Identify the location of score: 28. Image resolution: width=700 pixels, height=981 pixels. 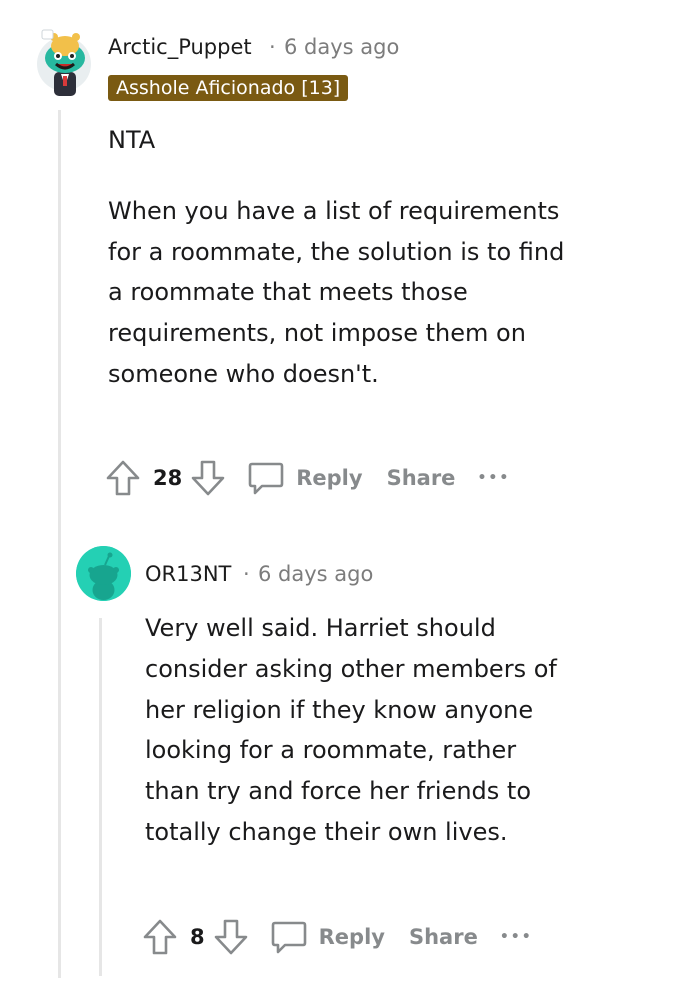
(168, 478).